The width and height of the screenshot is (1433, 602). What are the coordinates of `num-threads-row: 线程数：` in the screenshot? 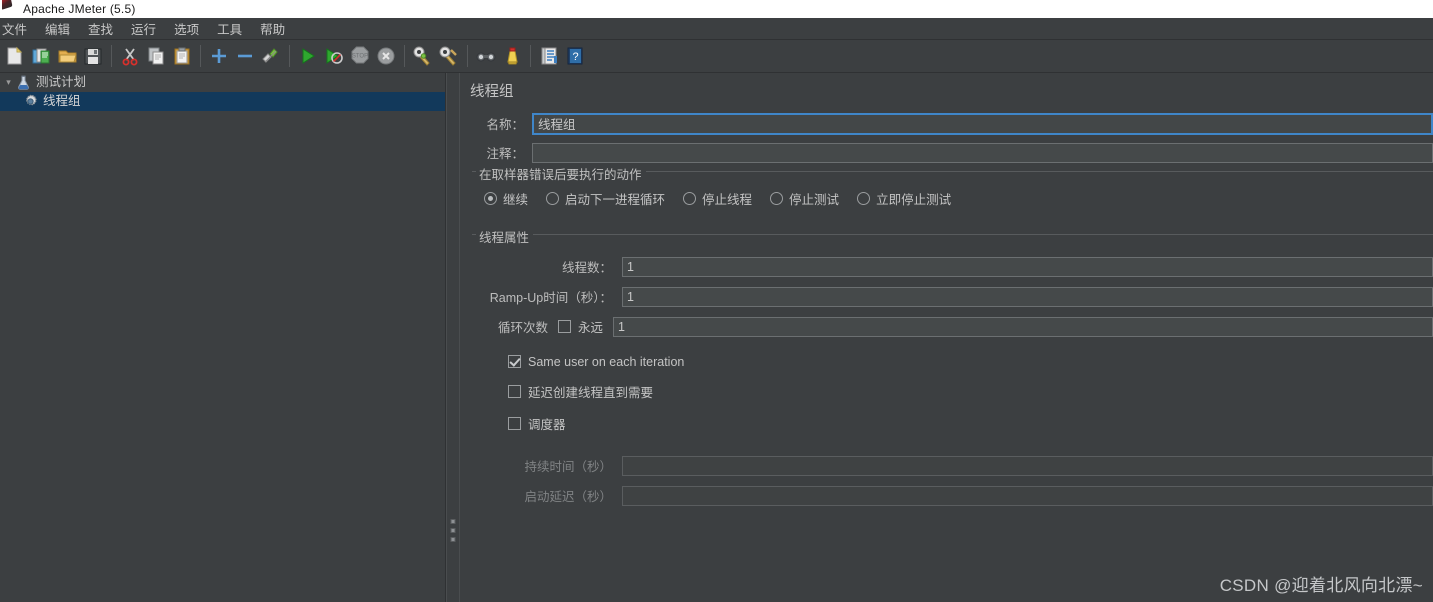 It's located at (957, 266).